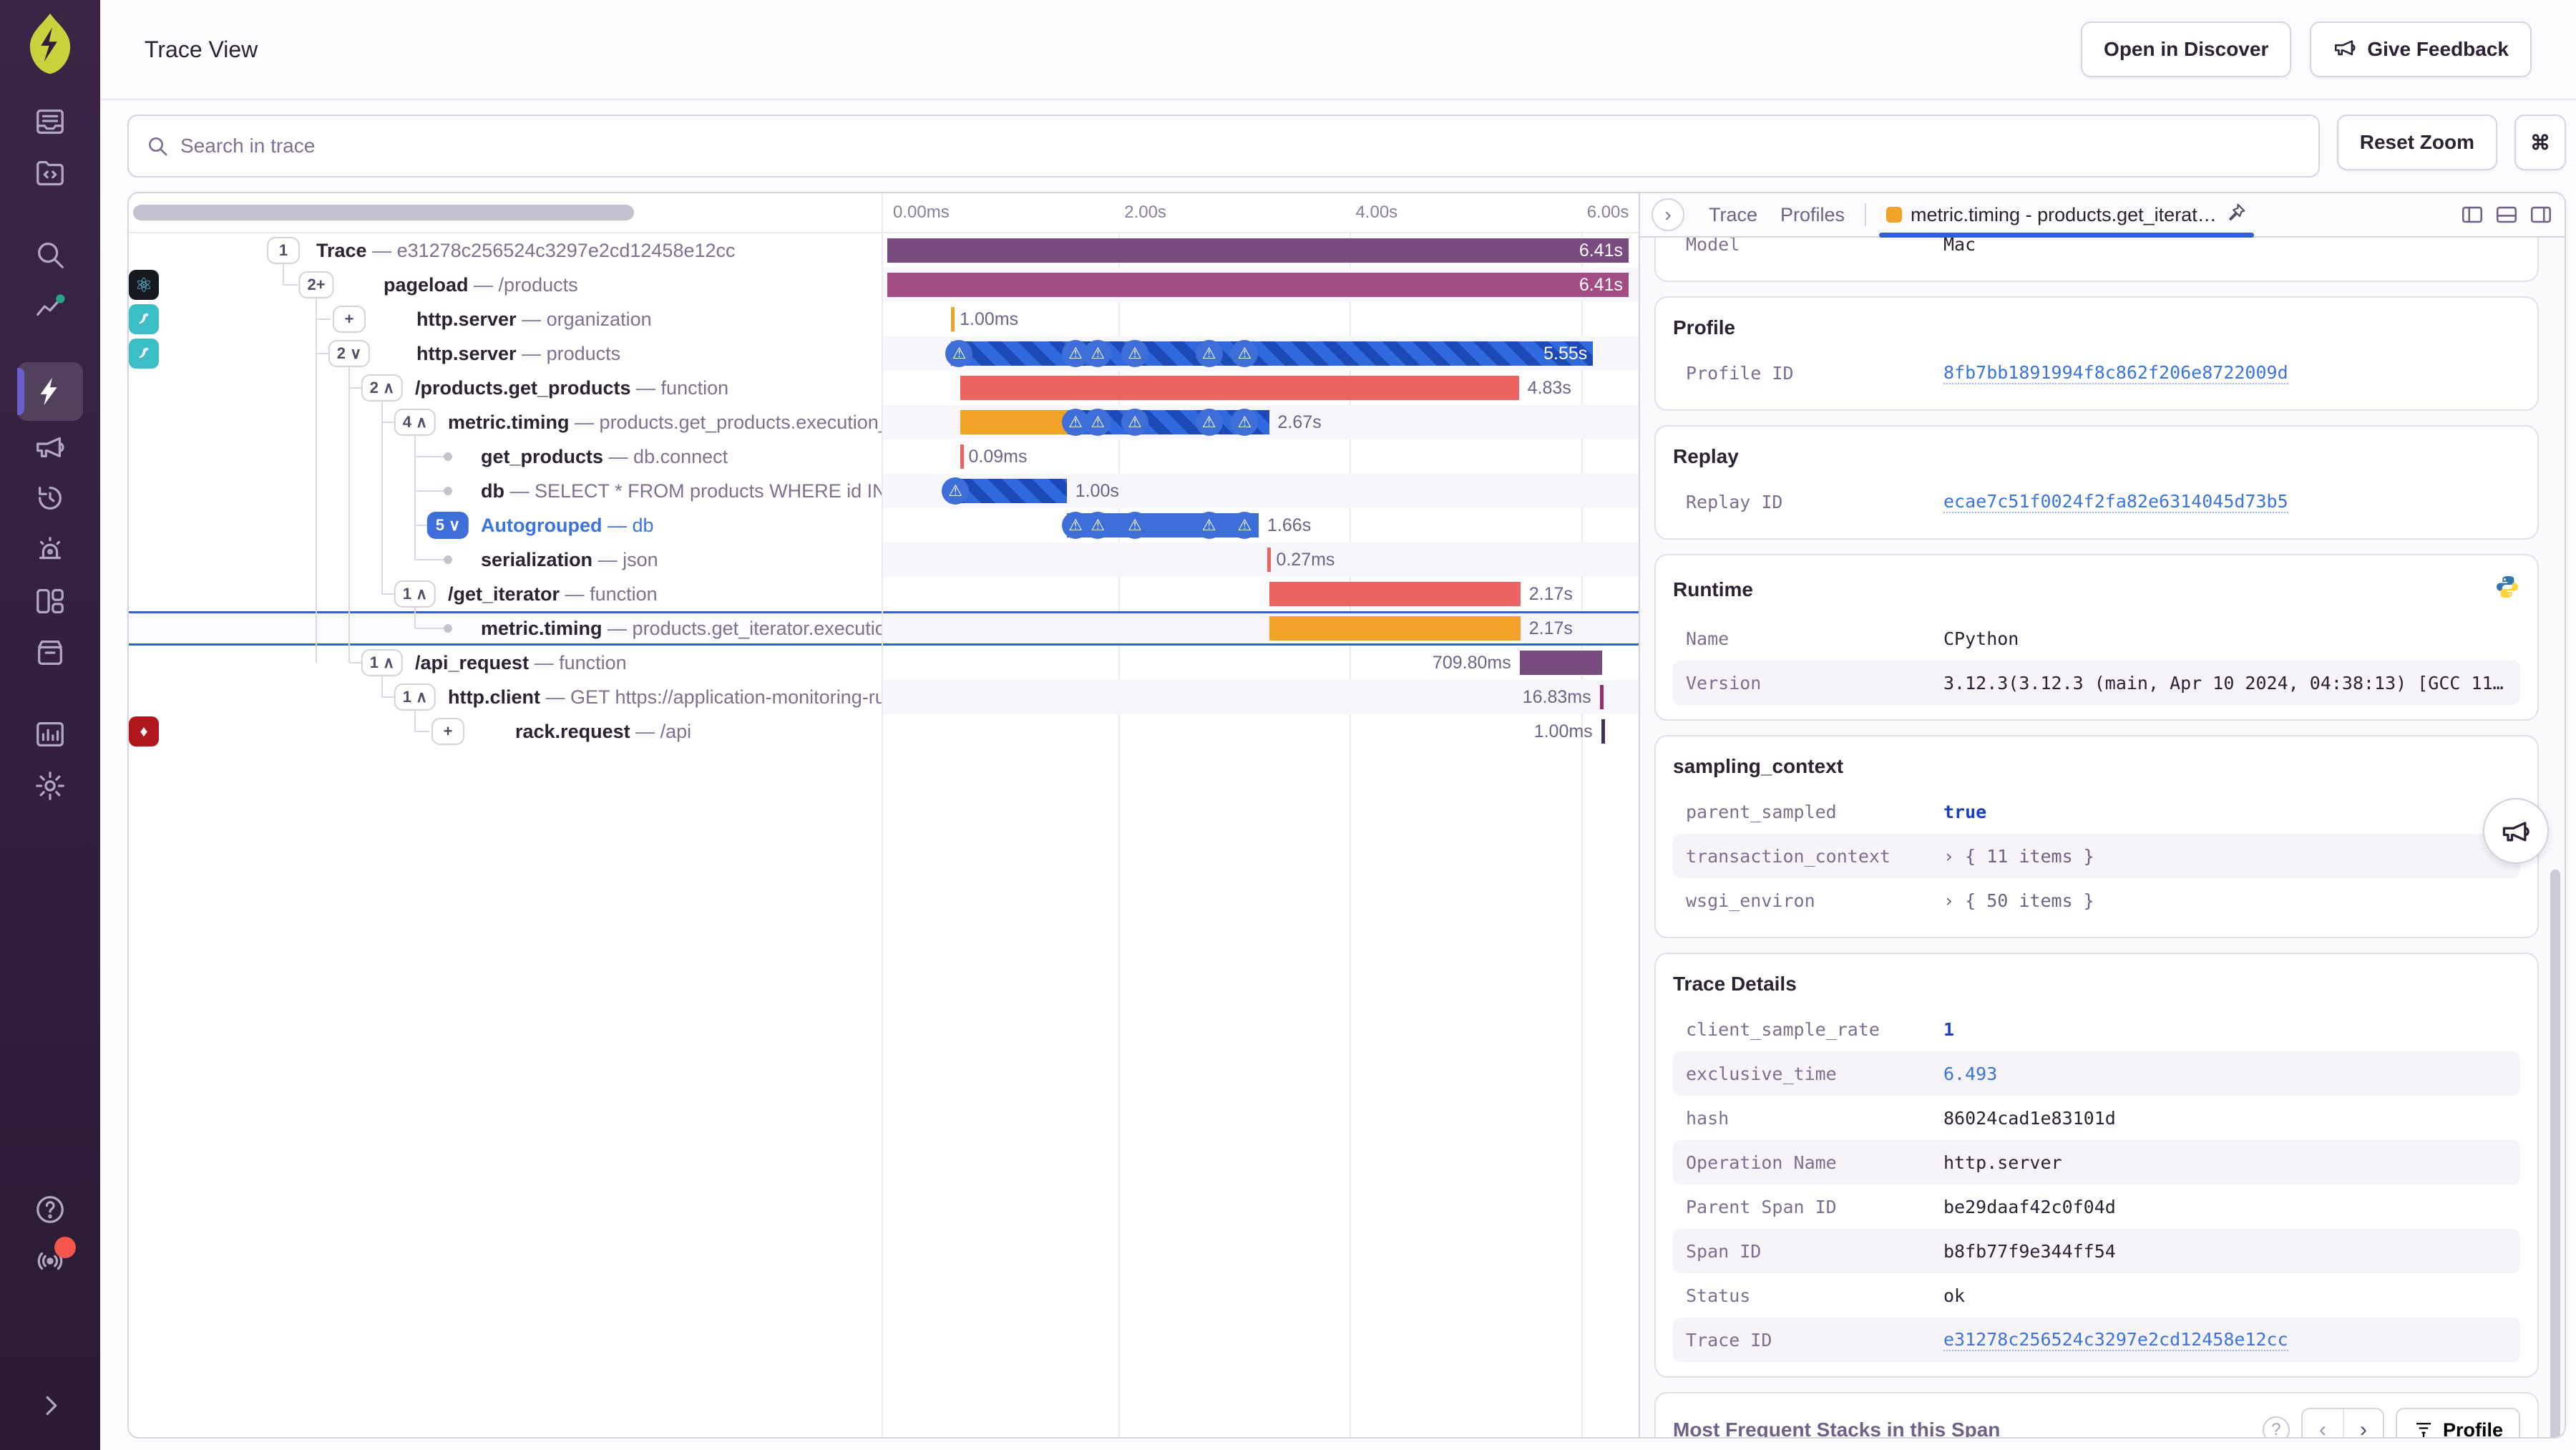  Describe the element at coordinates (505, 388) in the screenshot. I see `span-tree-row: 2 ∧ /products.get_products — function` at that location.